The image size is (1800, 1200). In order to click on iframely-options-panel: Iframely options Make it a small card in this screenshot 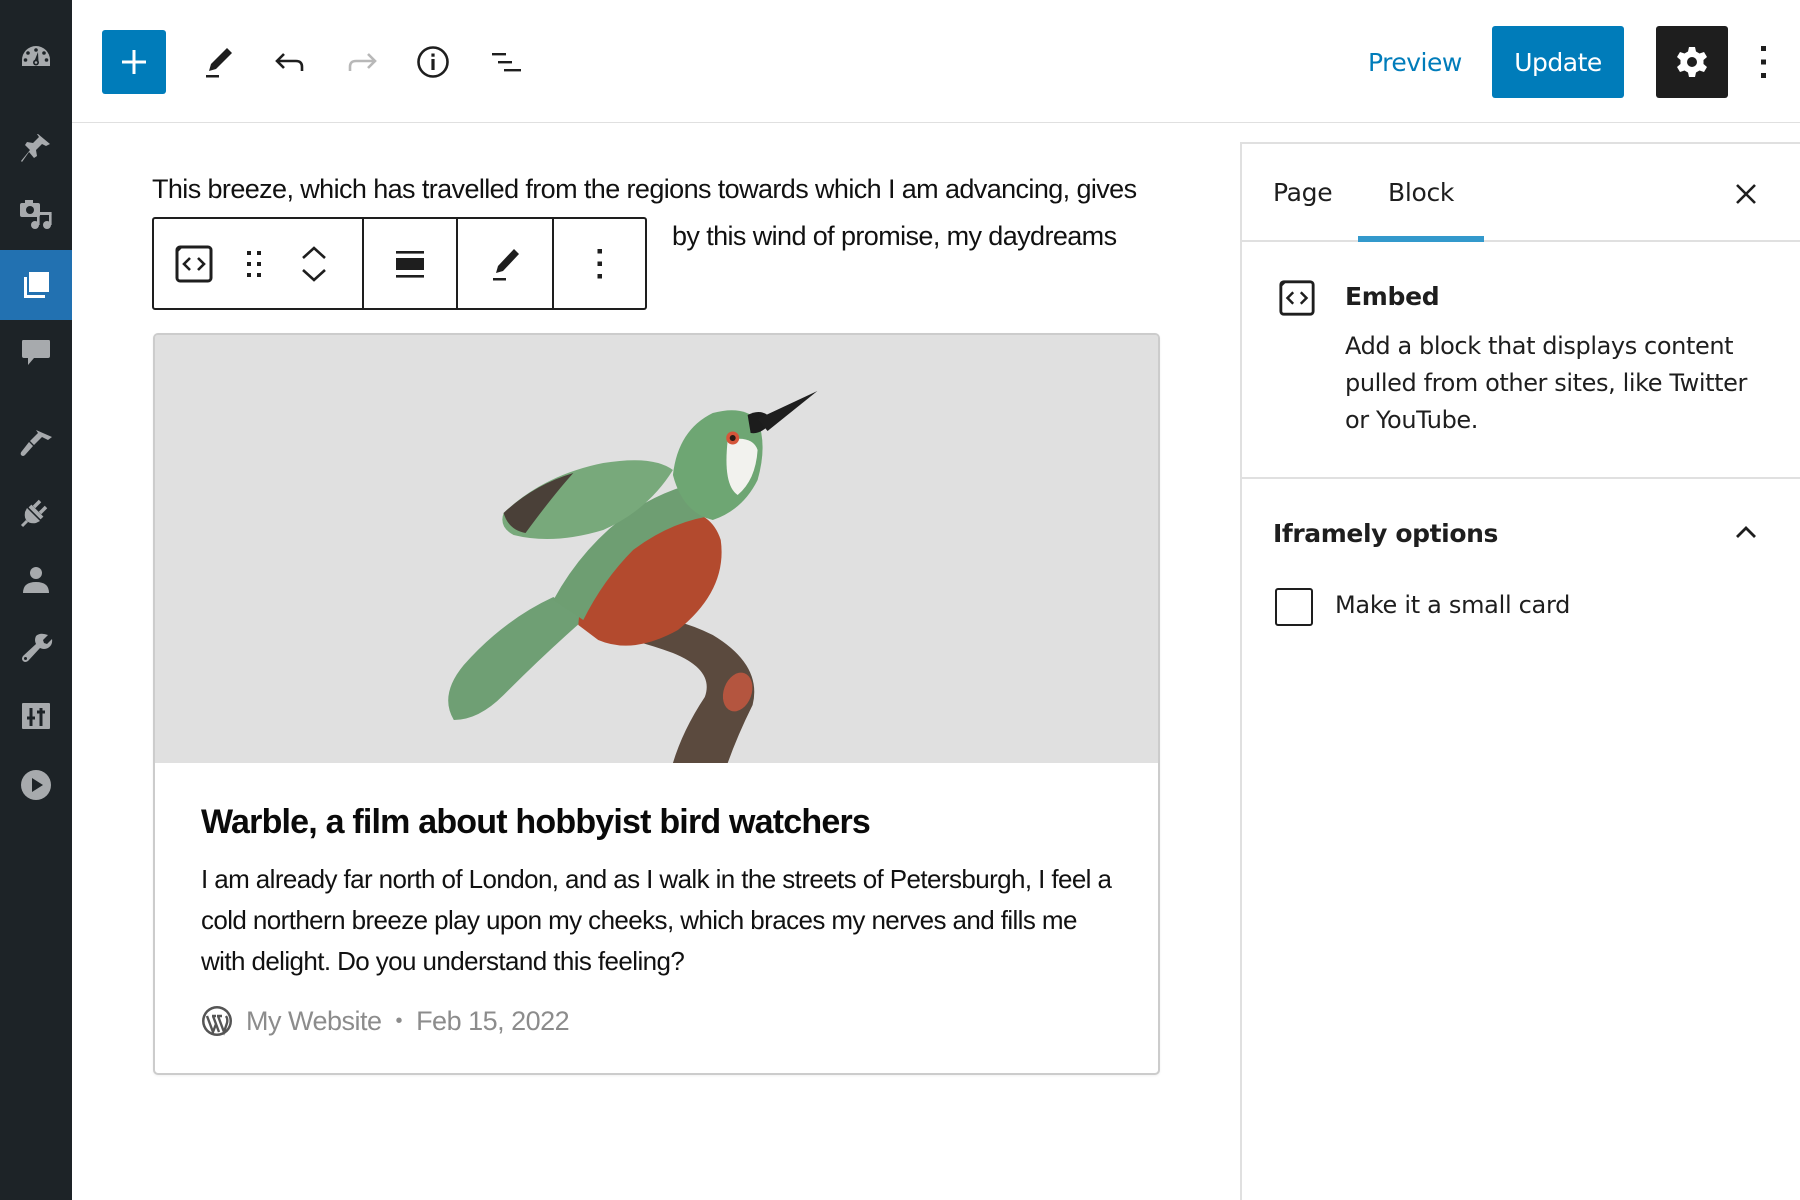, I will do `click(1521, 579)`.